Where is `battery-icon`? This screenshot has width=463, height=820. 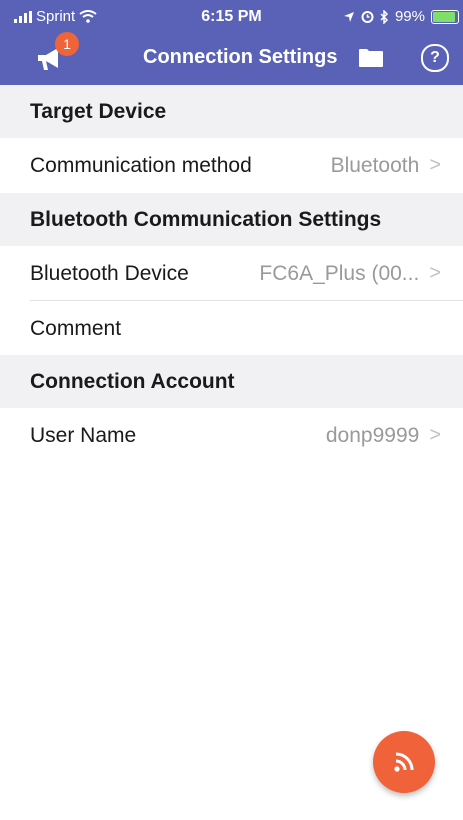 battery-icon is located at coordinates (445, 16).